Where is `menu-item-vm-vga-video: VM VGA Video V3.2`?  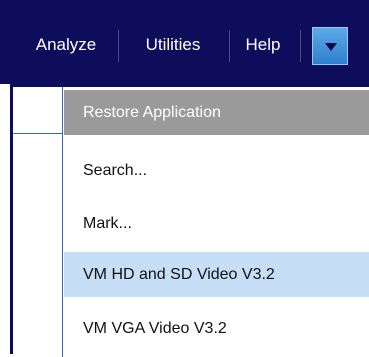 menu-item-vm-vga-video: VM VGA Video V3.2 is located at coordinates (216, 328).